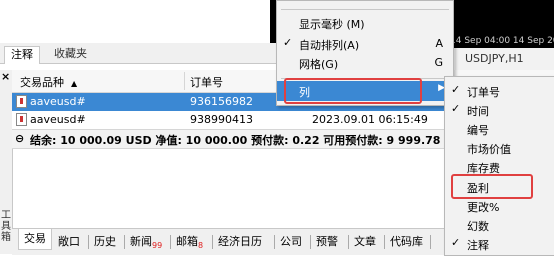 This screenshot has width=554, height=256. Describe the element at coordinates (365, 63) in the screenshot. I see `menu-item-grid: 网格(G) G` at that location.